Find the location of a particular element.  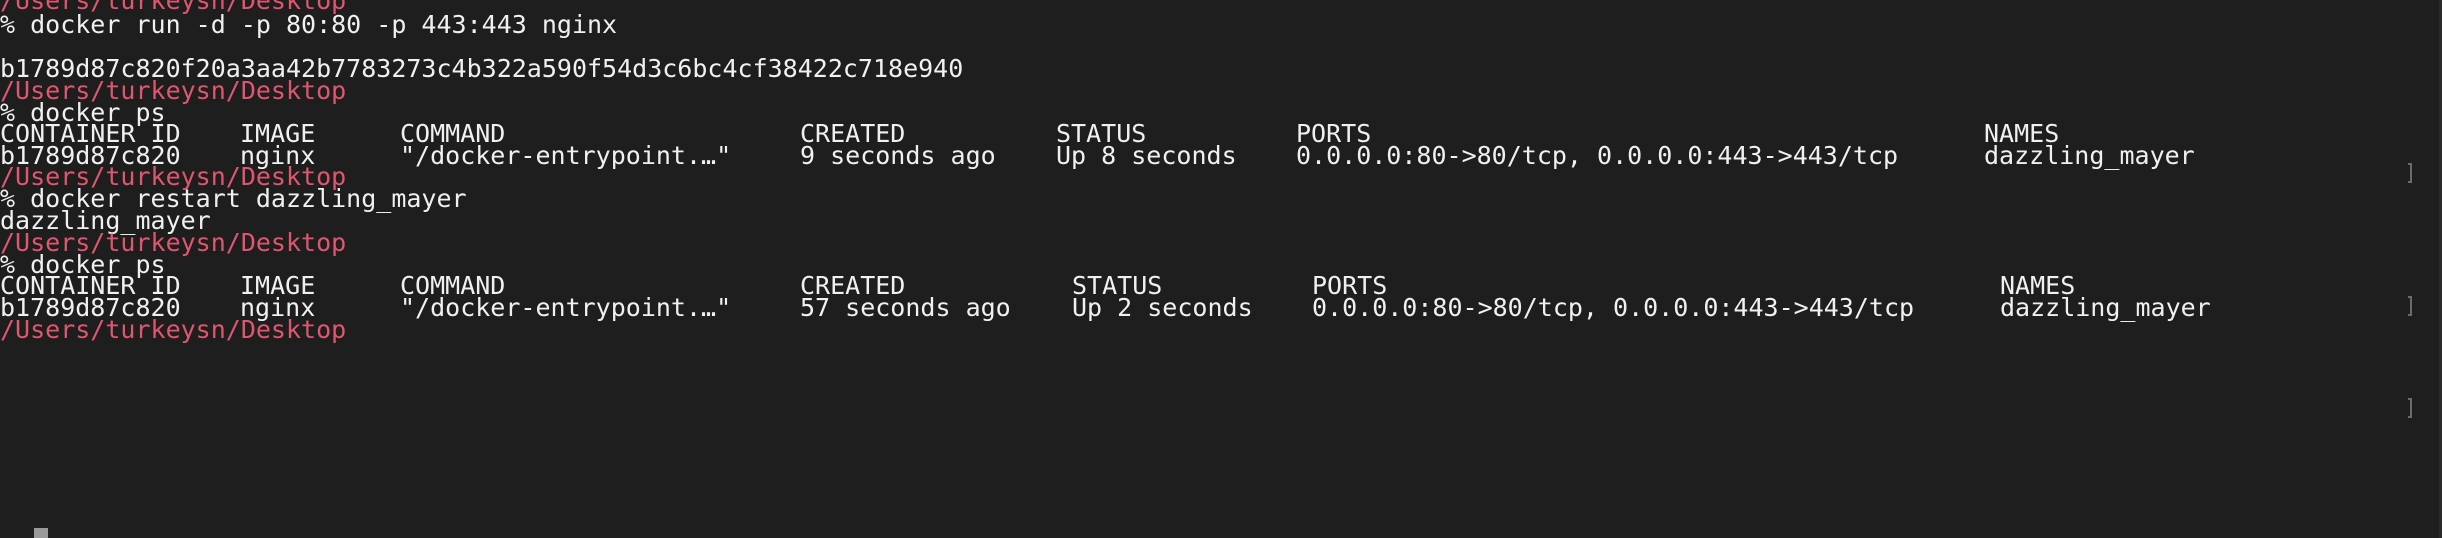

cell-created: 9 seconds ago is located at coordinates (898, 155).